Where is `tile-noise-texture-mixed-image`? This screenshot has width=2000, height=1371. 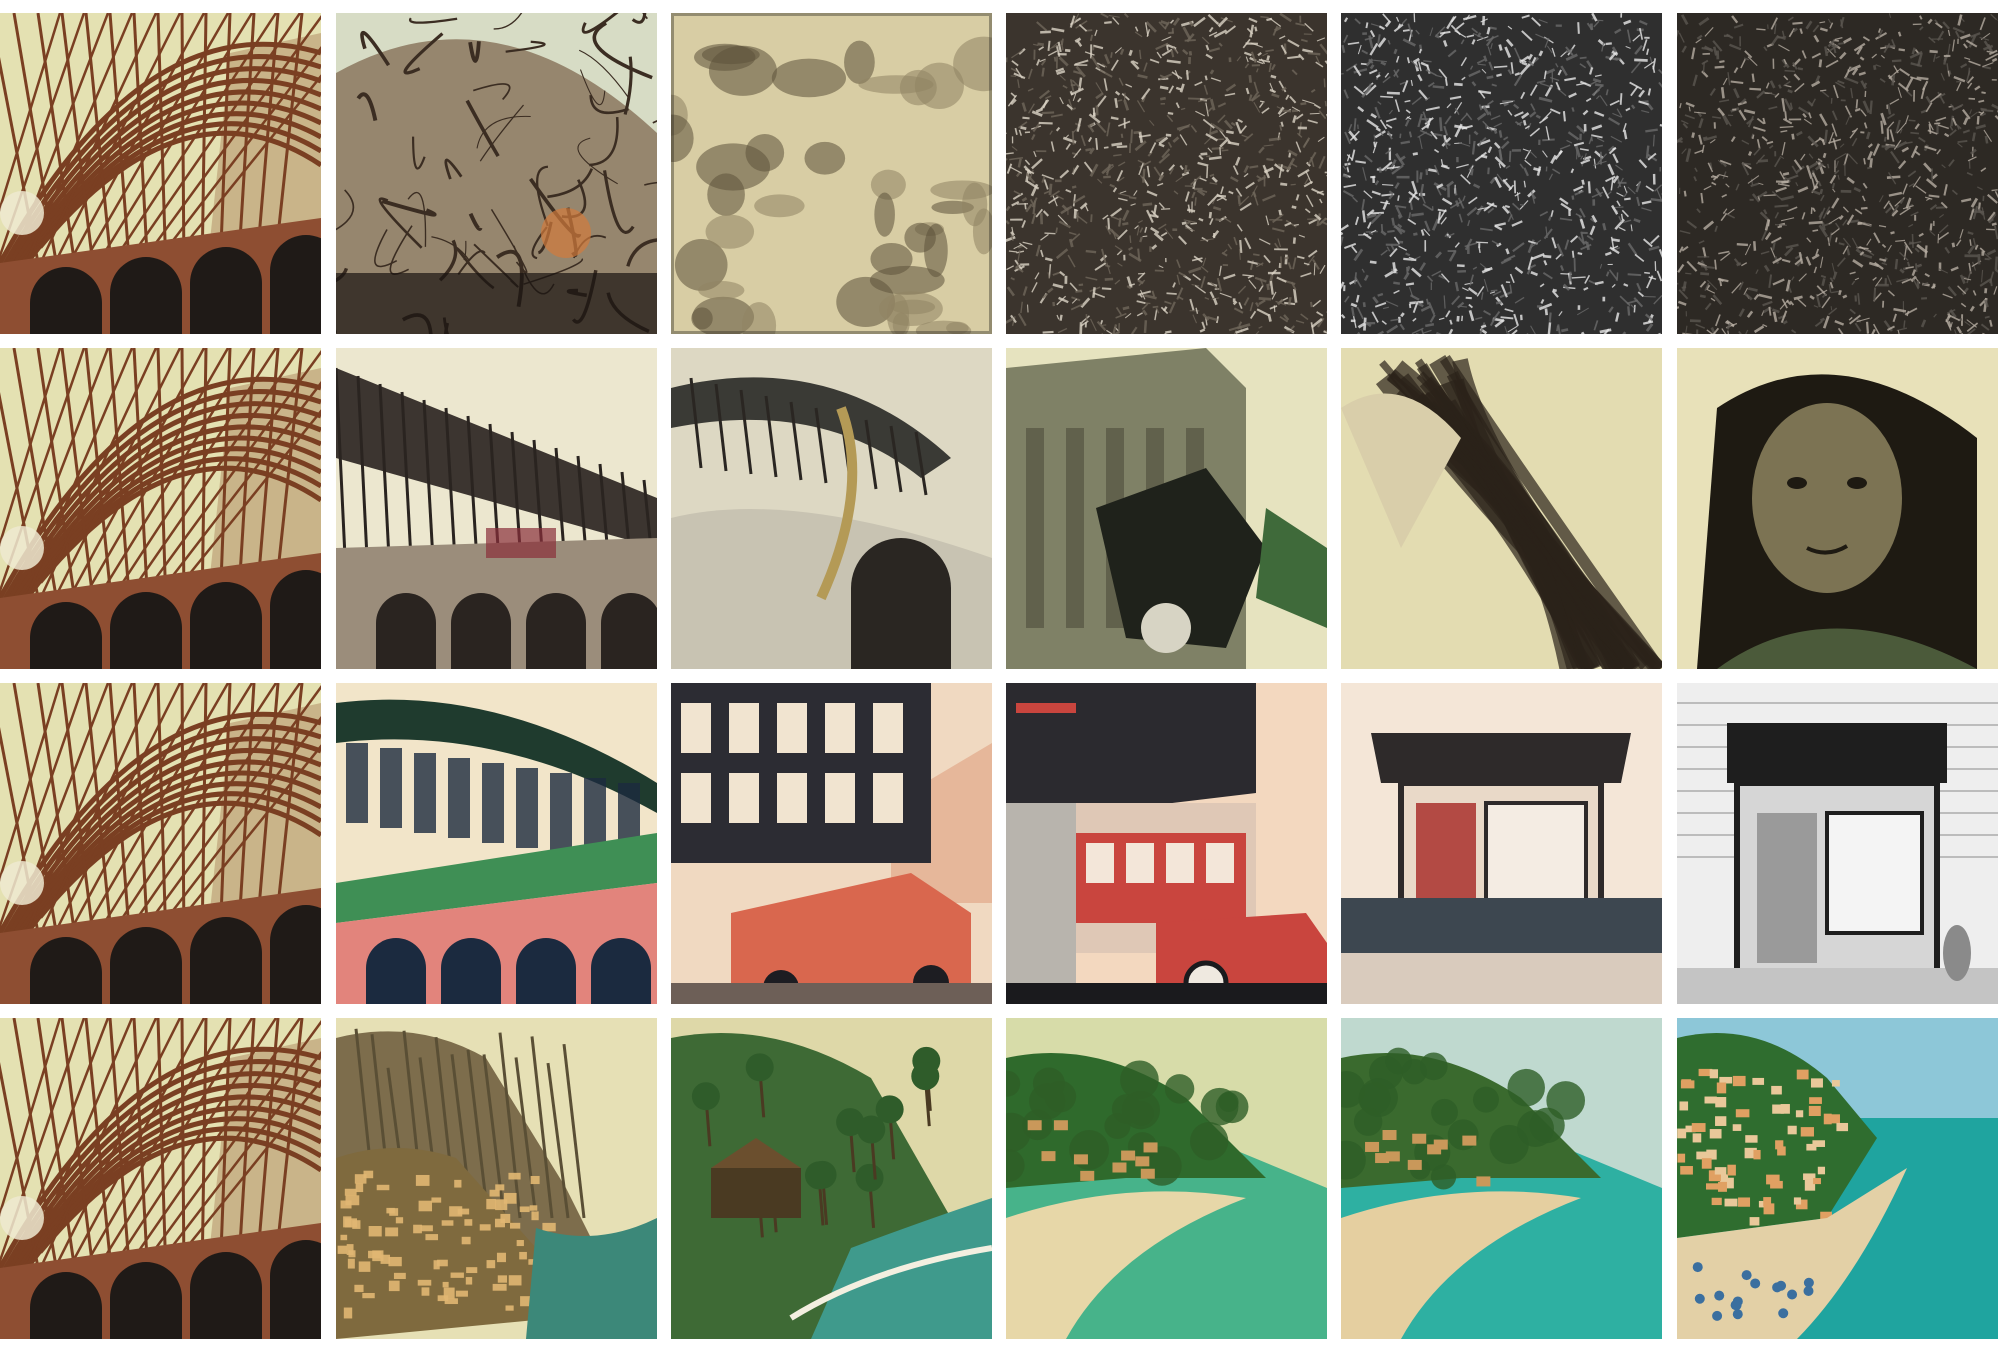 tile-noise-texture-mixed-image is located at coordinates (1837, 173).